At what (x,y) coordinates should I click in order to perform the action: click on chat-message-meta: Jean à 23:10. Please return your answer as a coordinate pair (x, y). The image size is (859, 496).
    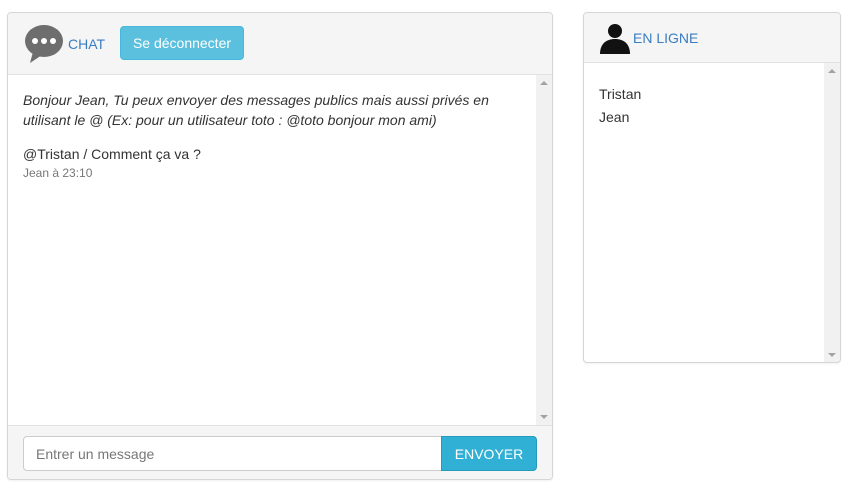
    Looking at the image, I should click on (58, 173).